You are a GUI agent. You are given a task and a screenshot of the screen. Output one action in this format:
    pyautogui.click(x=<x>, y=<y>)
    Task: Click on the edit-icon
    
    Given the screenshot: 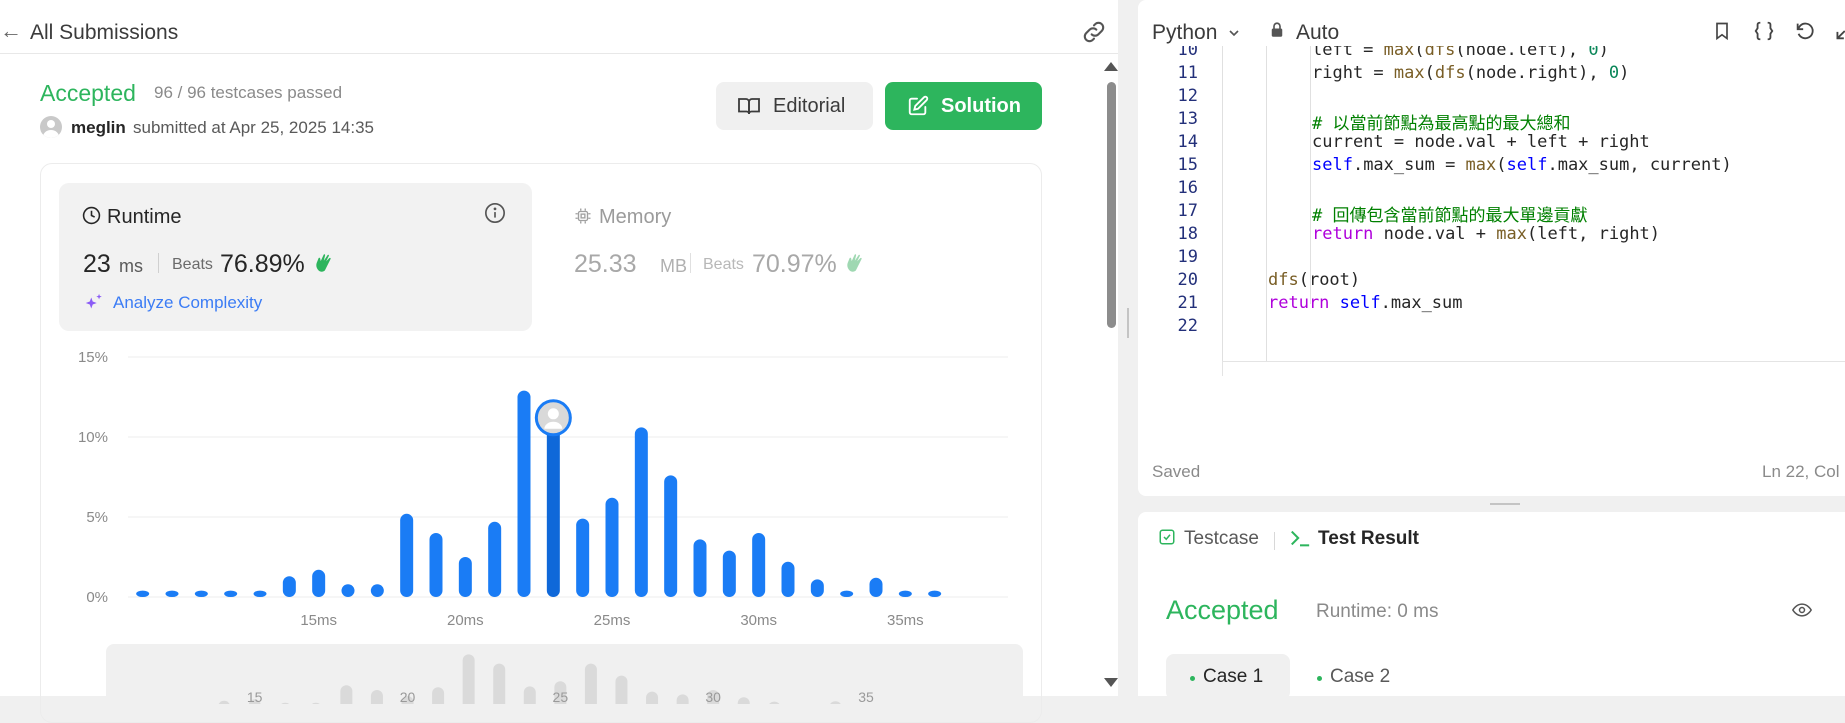 What is the action you would take?
    pyautogui.click(x=918, y=105)
    